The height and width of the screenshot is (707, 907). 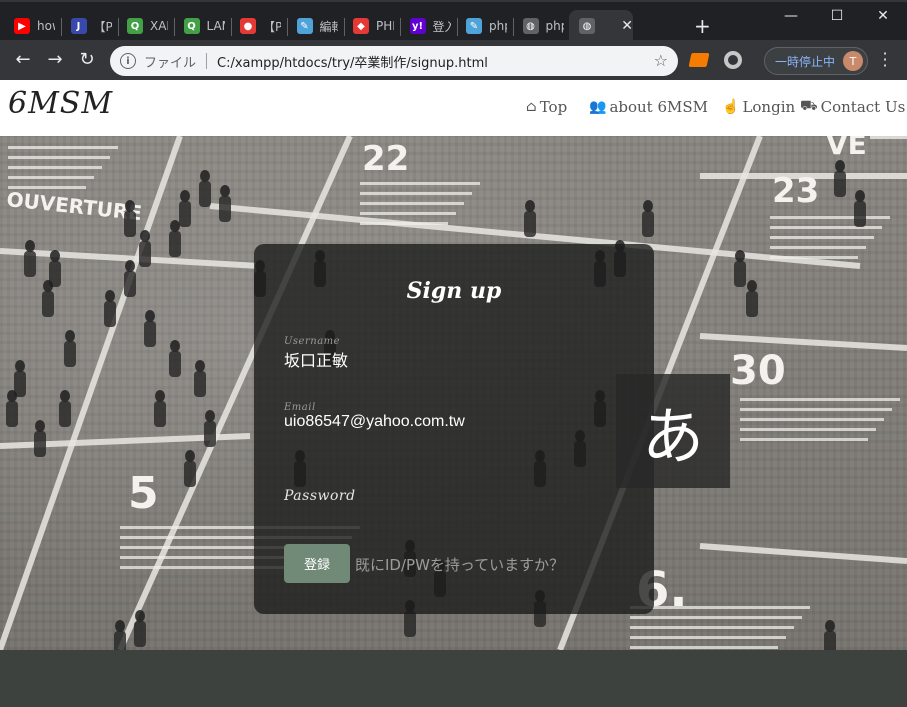 What do you see at coordinates (659, 107) in the screenshot?
I see `nav-label: about 6MSM` at bounding box center [659, 107].